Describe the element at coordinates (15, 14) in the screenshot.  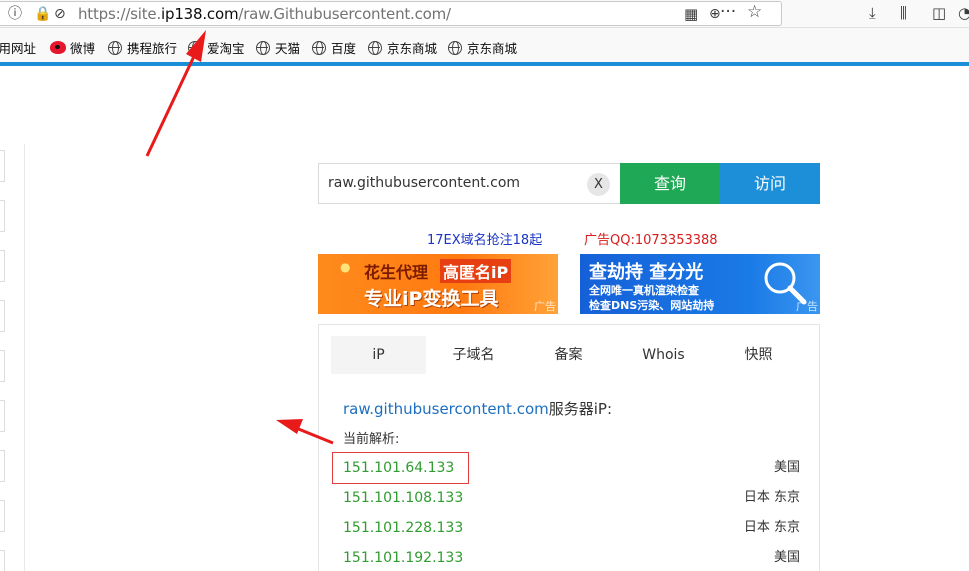
I see `info-icon: ⓘ` at that location.